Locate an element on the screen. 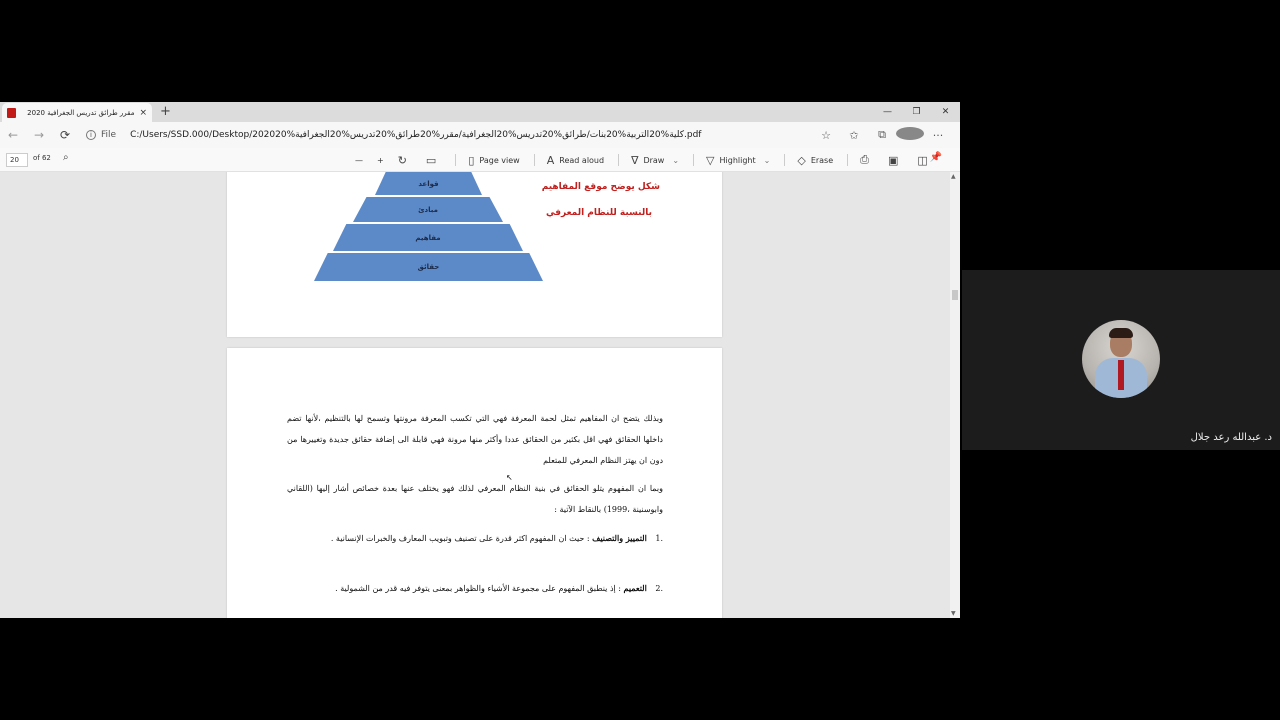 This screenshot has height=720, width=1280. read-aloud-label: Read aloud is located at coordinates (582, 160).